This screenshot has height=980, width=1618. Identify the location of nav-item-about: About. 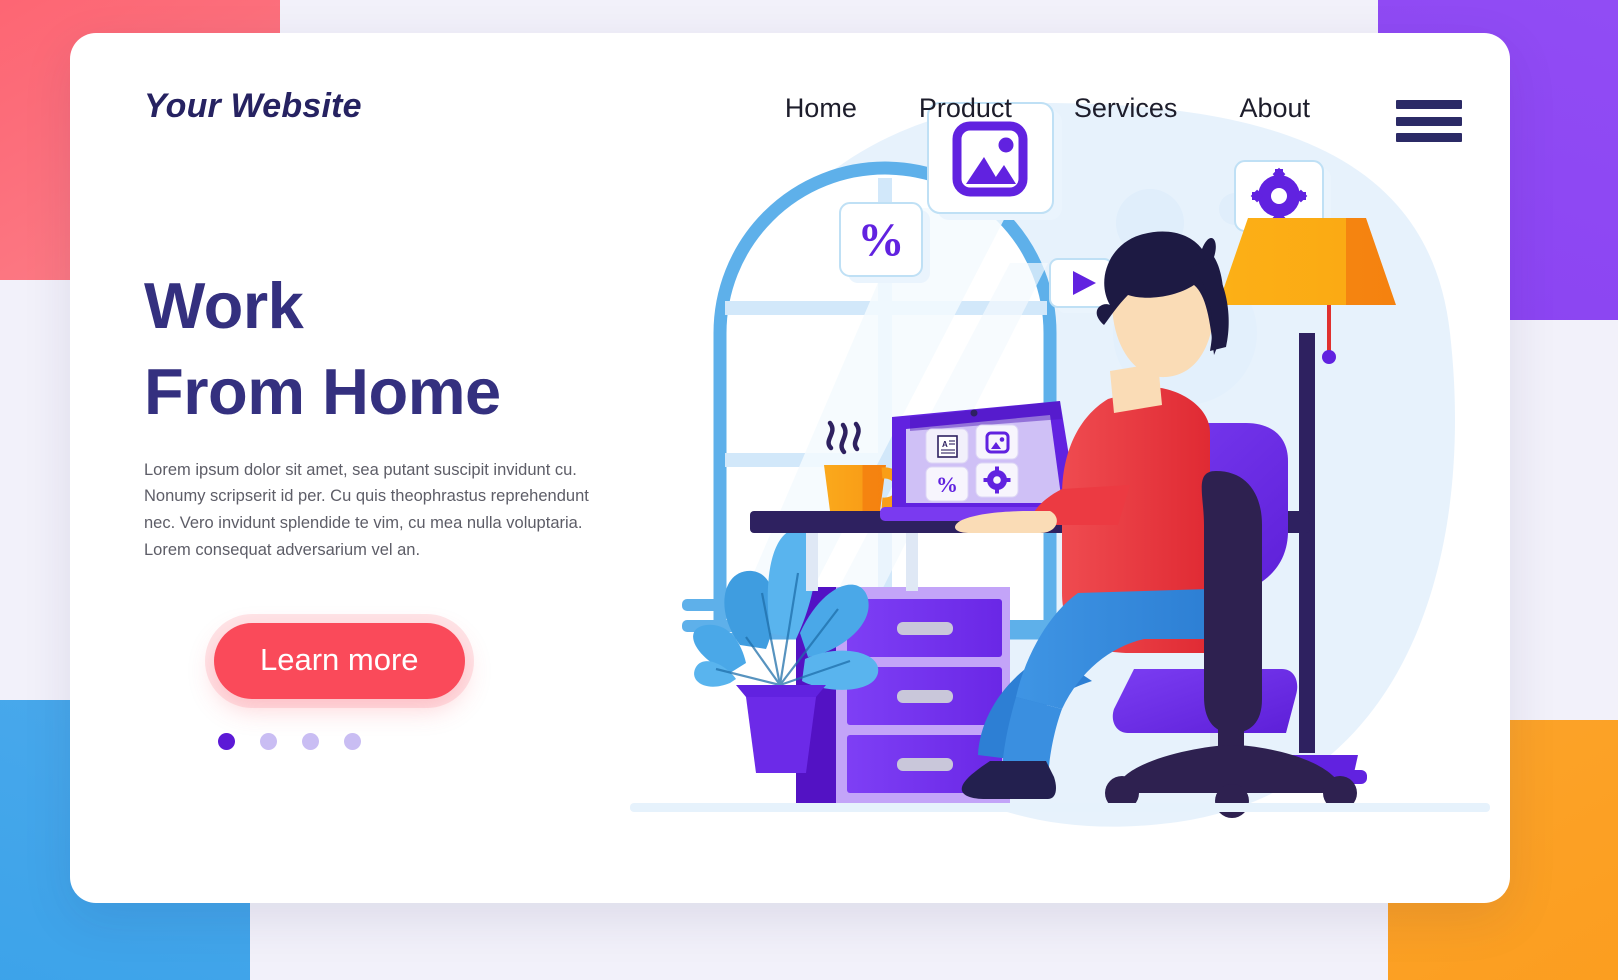
(1274, 108).